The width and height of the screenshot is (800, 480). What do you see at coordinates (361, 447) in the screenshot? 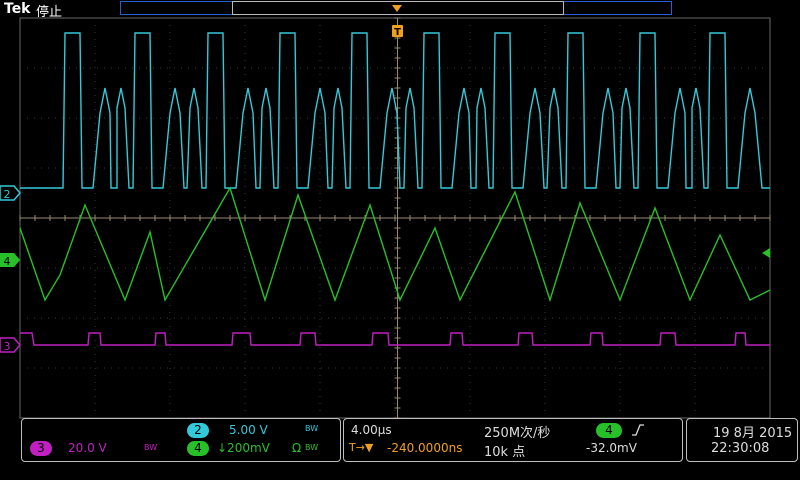
I see `delay-icon: T→▼` at bounding box center [361, 447].